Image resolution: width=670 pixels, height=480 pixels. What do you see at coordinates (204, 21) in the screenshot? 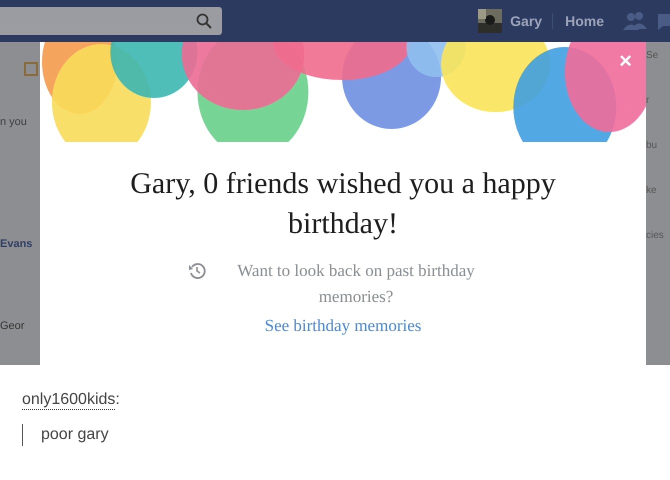
I see `search-icon` at bounding box center [204, 21].